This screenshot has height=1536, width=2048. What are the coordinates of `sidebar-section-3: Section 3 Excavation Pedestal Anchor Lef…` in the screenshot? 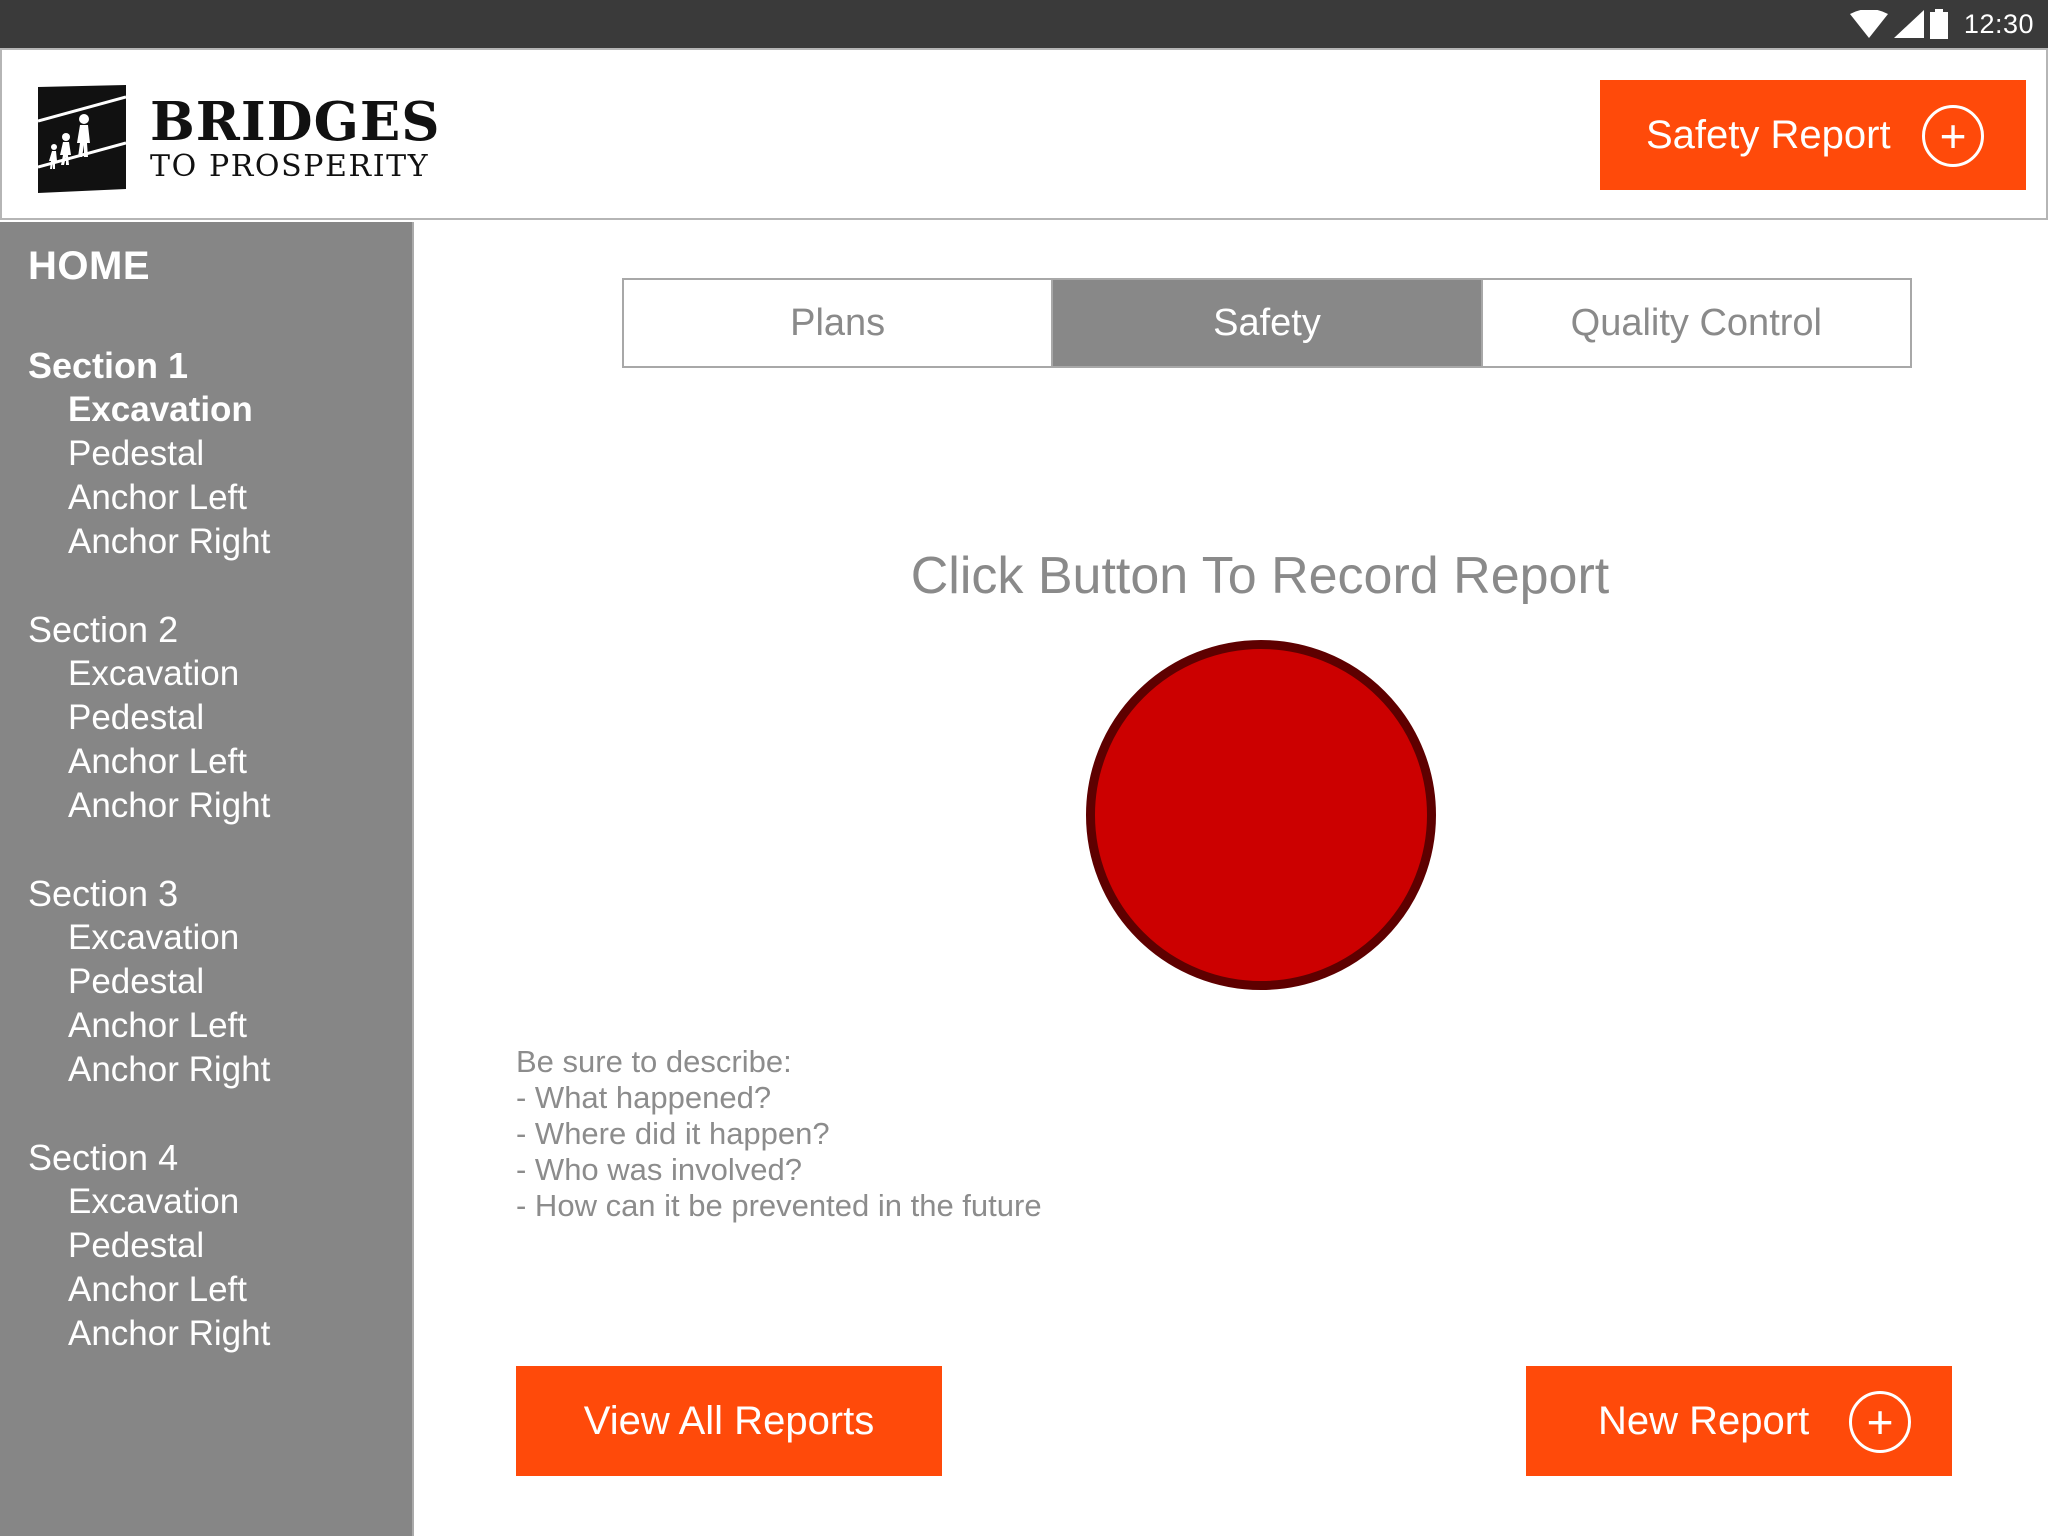 It's located at (218, 982).